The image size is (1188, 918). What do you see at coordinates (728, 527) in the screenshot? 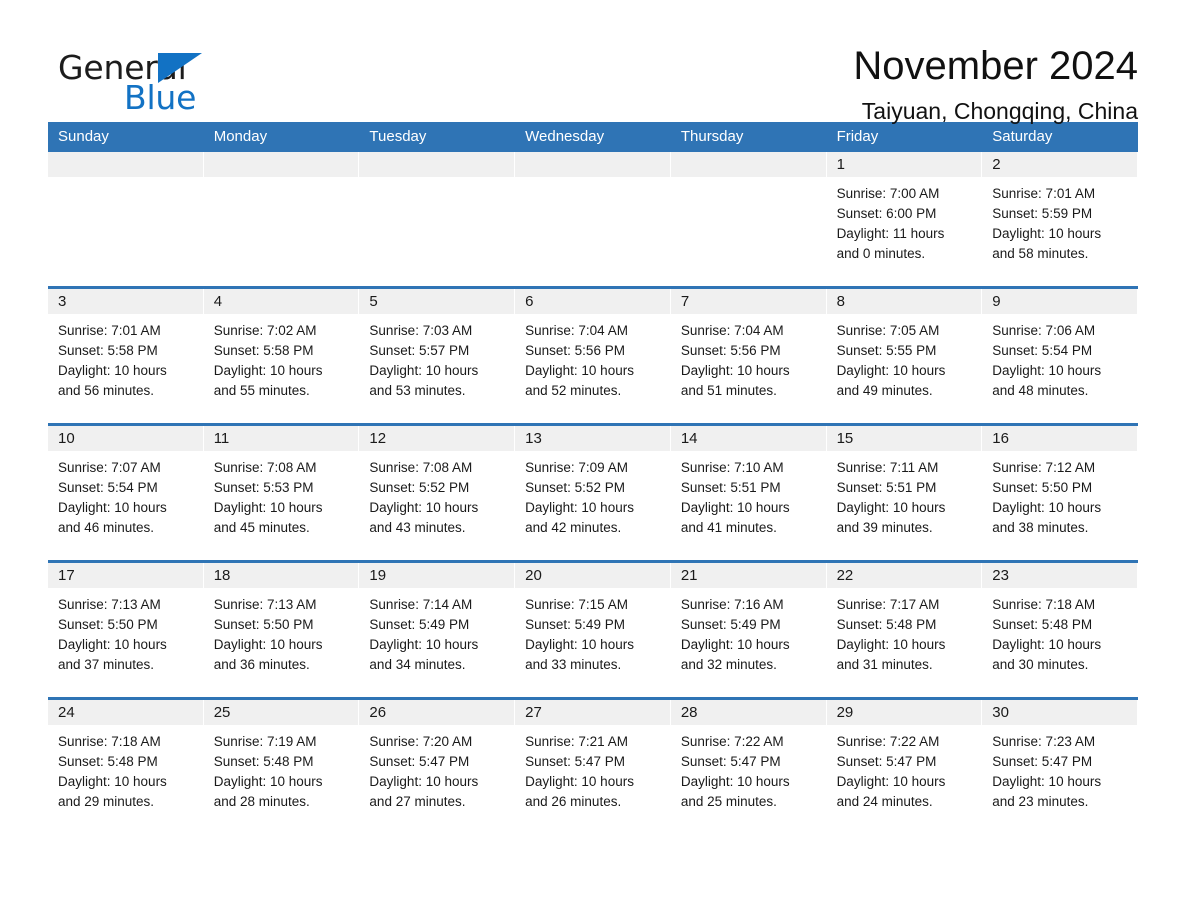
I see `day-info-line: and 41 minutes.` at bounding box center [728, 527].